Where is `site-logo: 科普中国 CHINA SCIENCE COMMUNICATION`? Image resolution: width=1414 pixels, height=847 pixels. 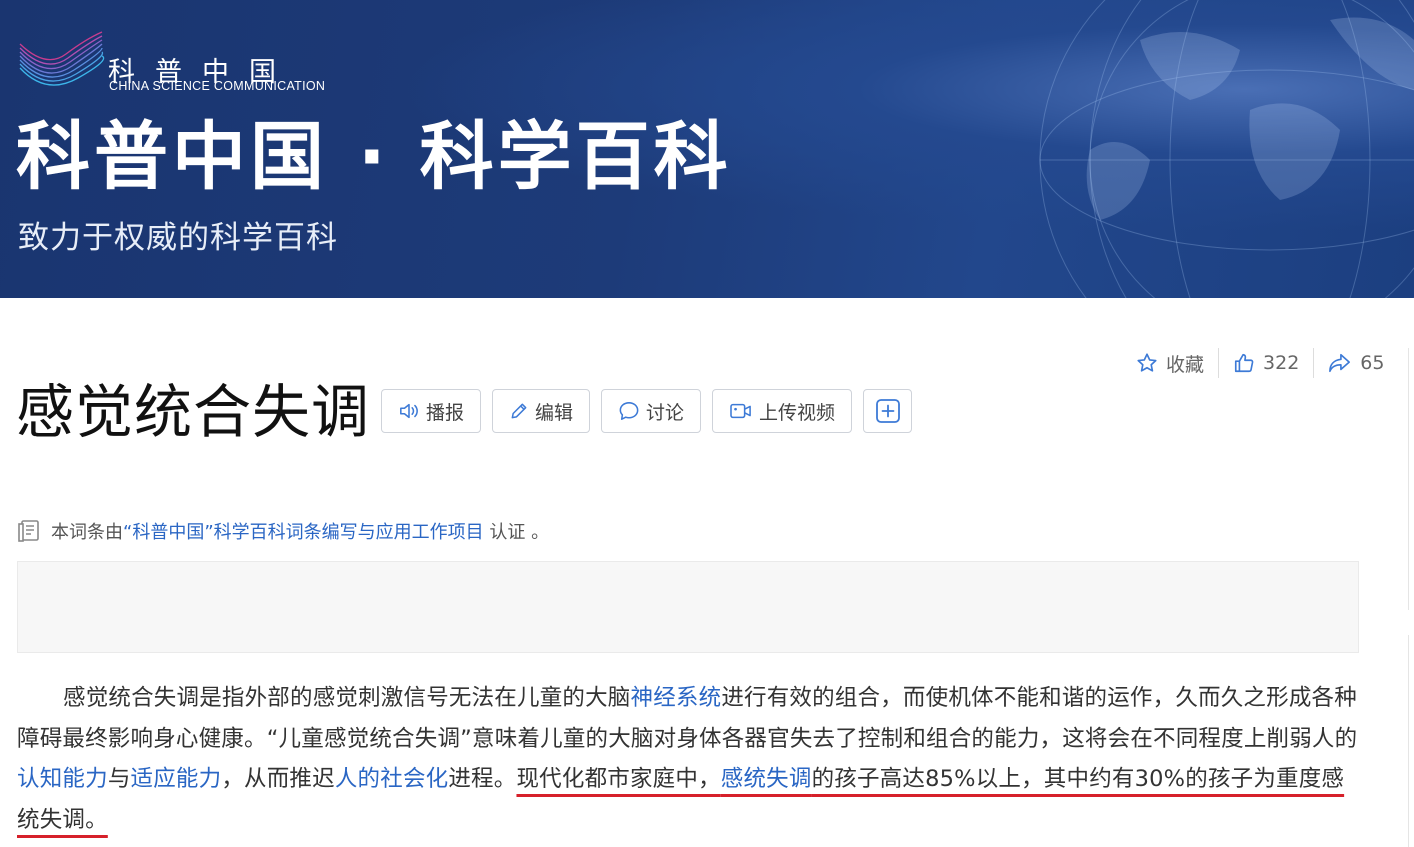 site-logo: 科普中国 CHINA SCIENCE COMMUNICATION is located at coordinates (206, 64).